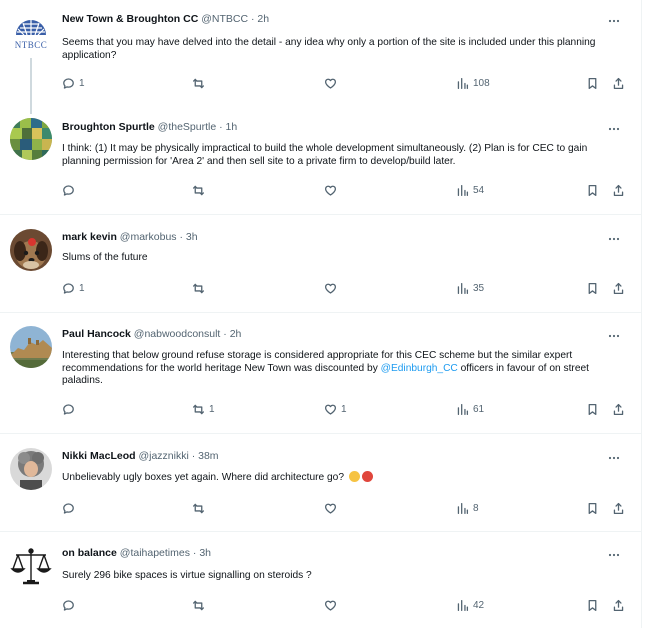  What do you see at coordinates (205, 456) in the screenshot?
I see `timestamp: · 38m` at bounding box center [205, 456].